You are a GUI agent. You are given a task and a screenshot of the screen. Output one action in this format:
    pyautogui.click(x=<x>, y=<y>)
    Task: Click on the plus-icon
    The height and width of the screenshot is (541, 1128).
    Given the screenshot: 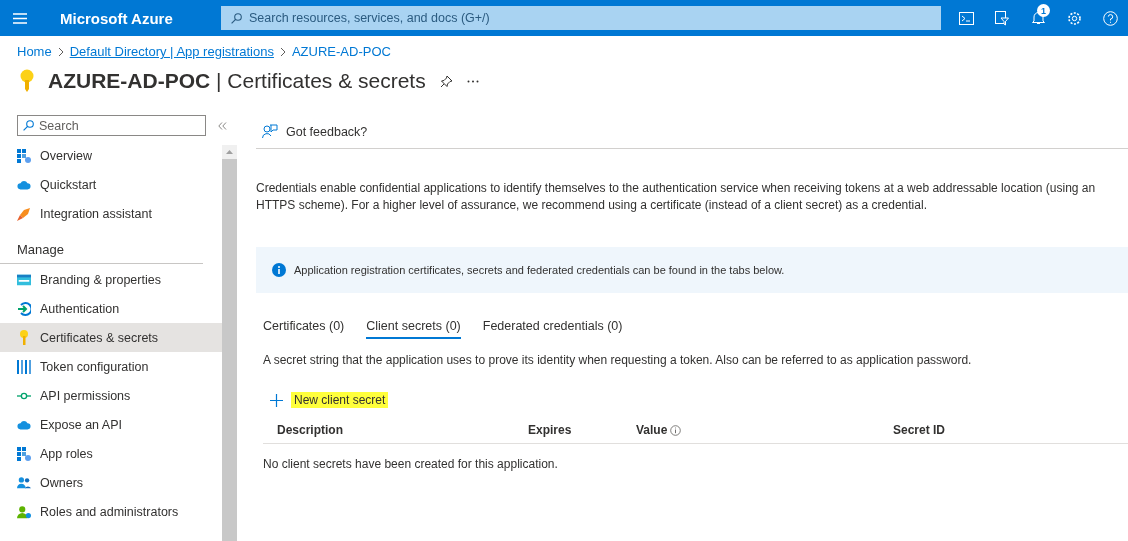 What is the action you would take?
    pyautogui.click(x=276, y=400)
    